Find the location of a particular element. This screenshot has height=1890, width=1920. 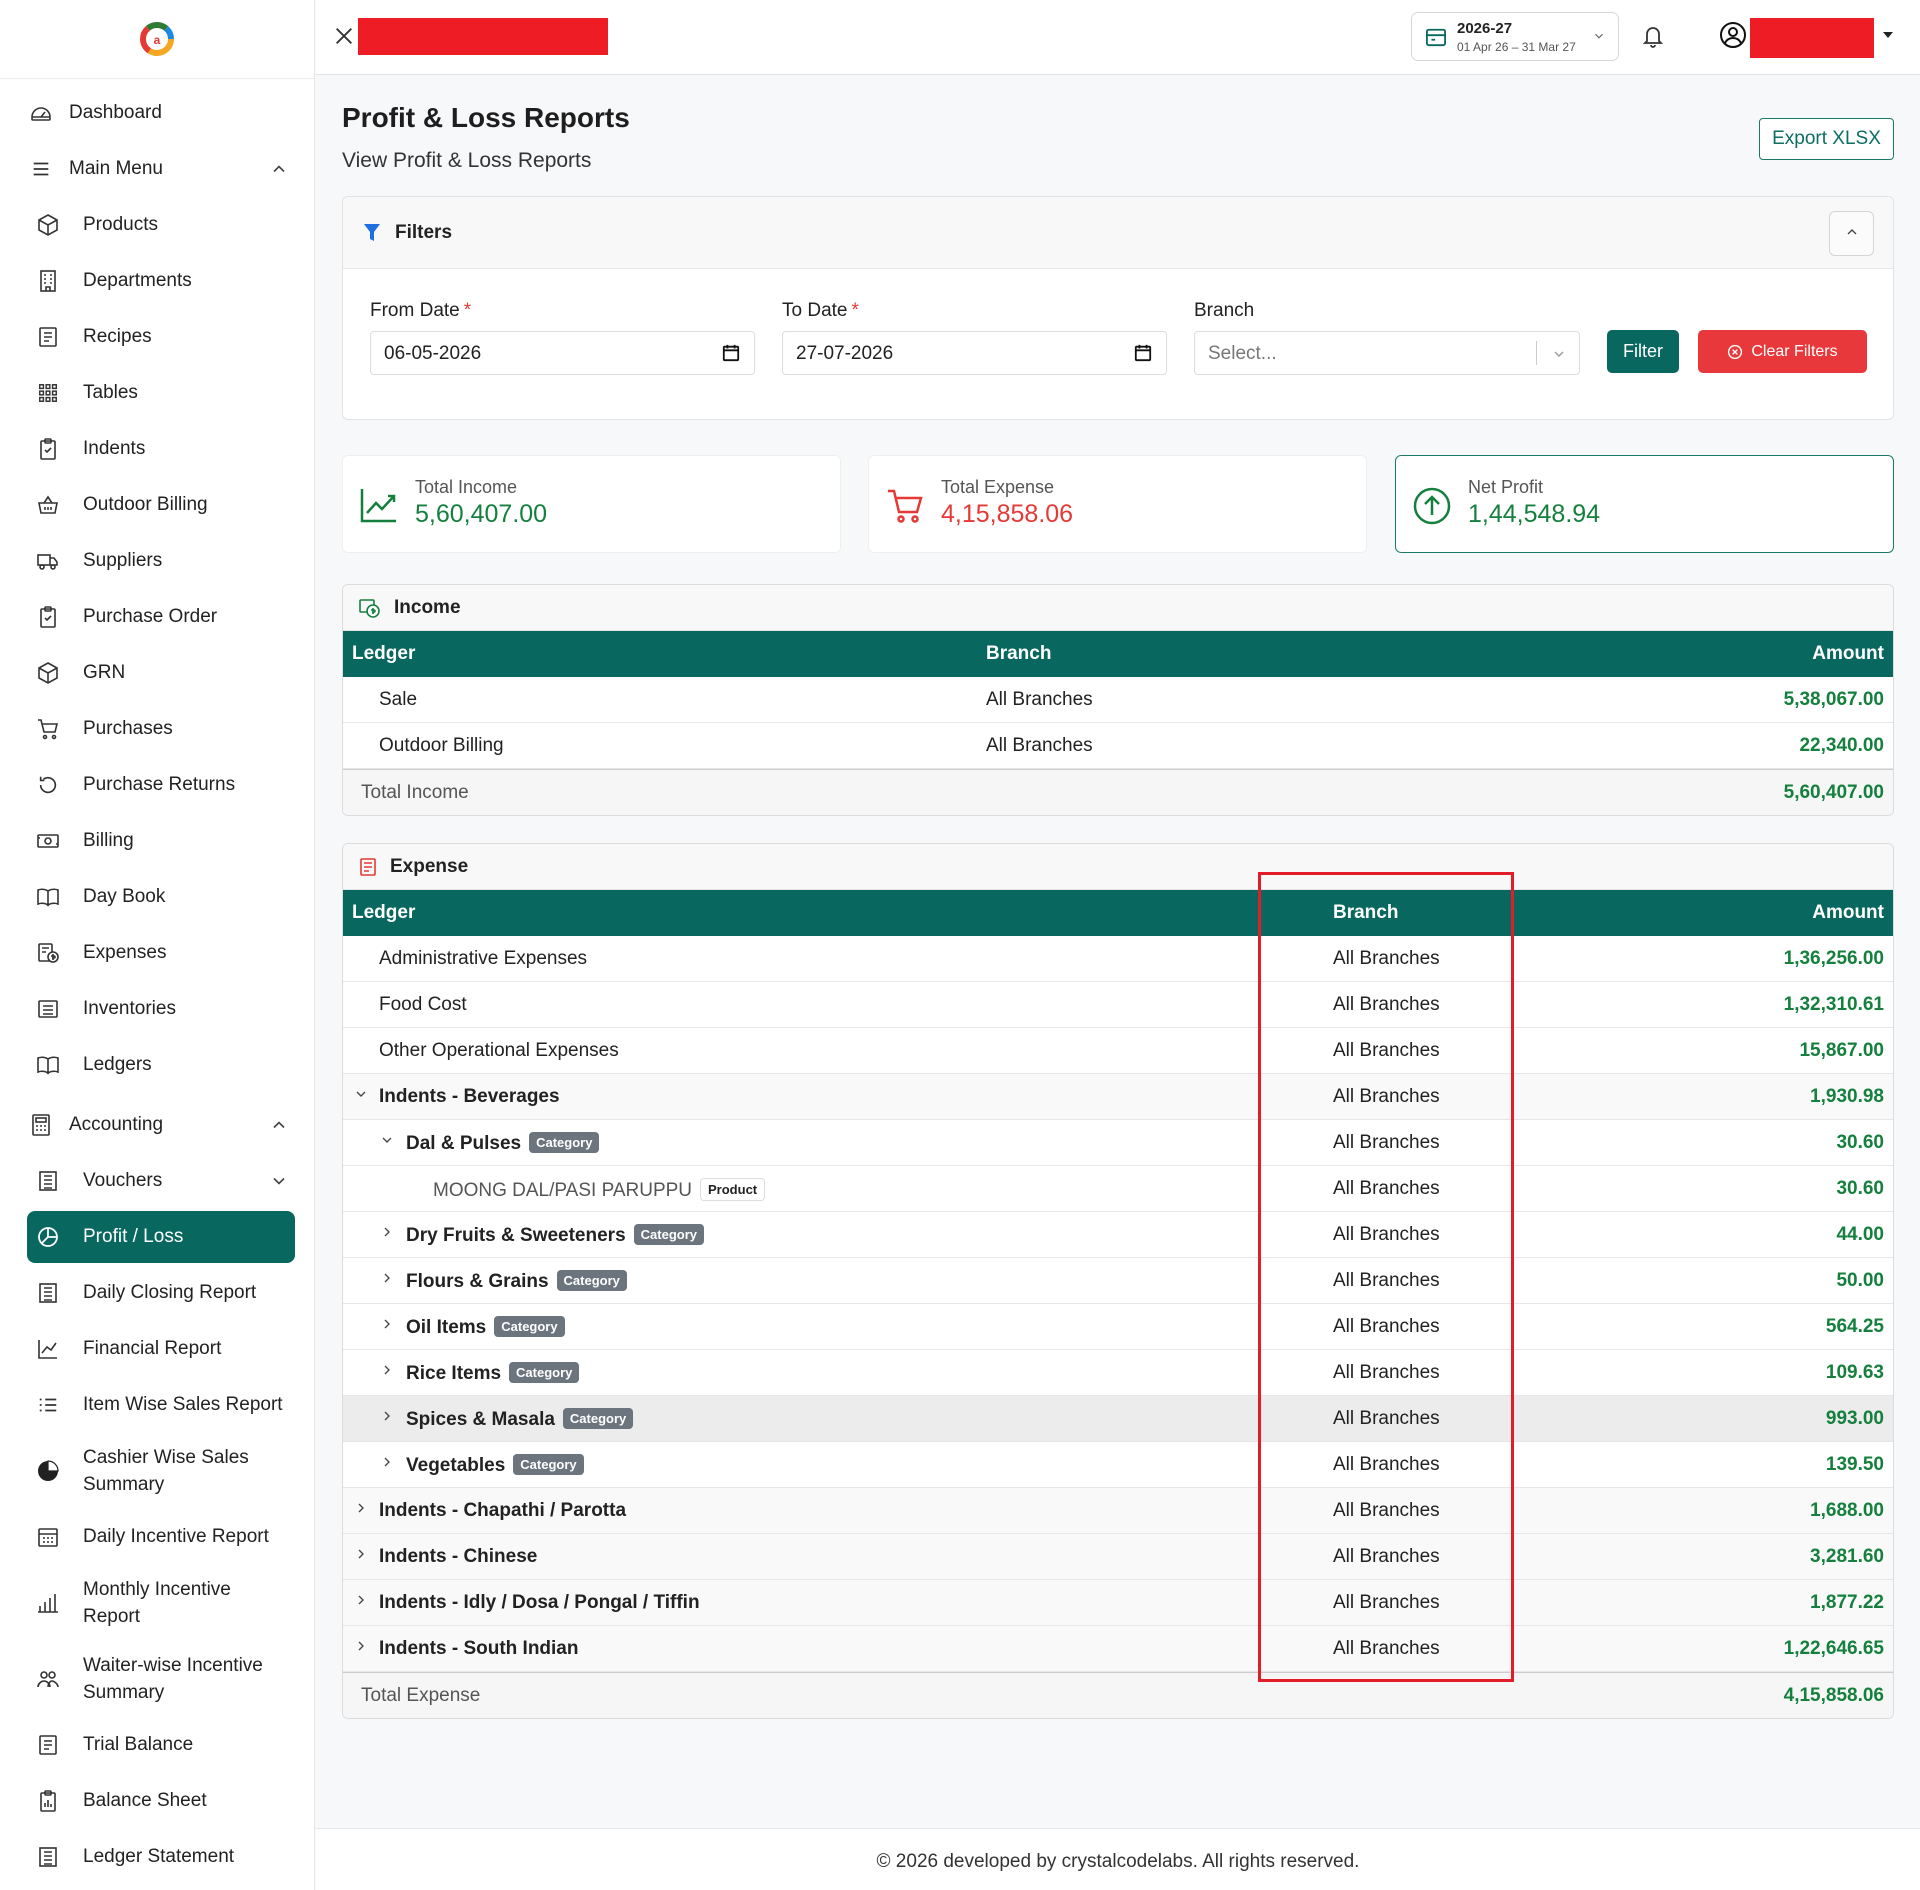

sidebar-item-vouchers: Vouchers is located at coordinates (164, 1181).